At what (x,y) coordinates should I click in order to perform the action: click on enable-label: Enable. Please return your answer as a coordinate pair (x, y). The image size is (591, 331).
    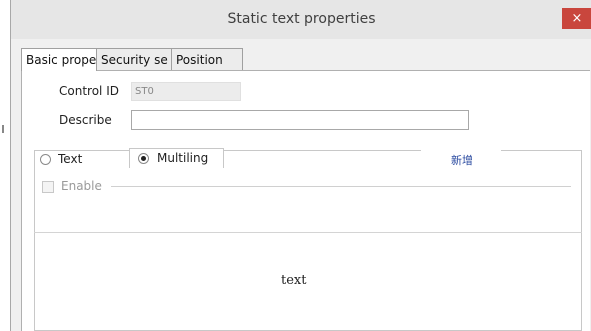
    Looking at the image, I should click on (81, 186).